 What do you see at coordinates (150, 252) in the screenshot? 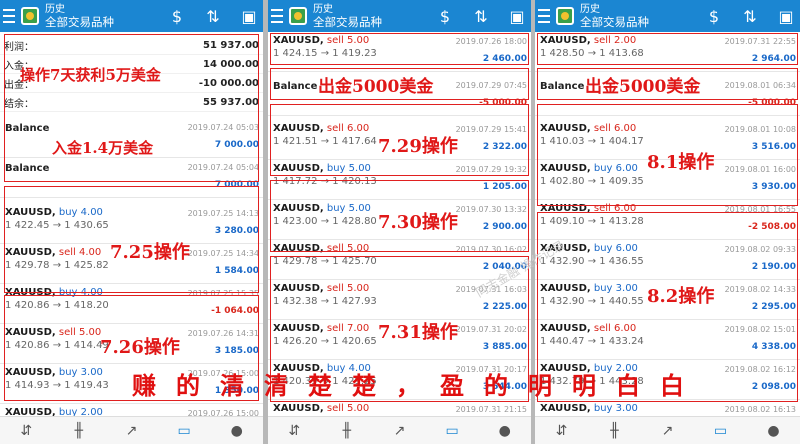
I see `annotation-note: 7.25操作` at bounding box center [150, 252].